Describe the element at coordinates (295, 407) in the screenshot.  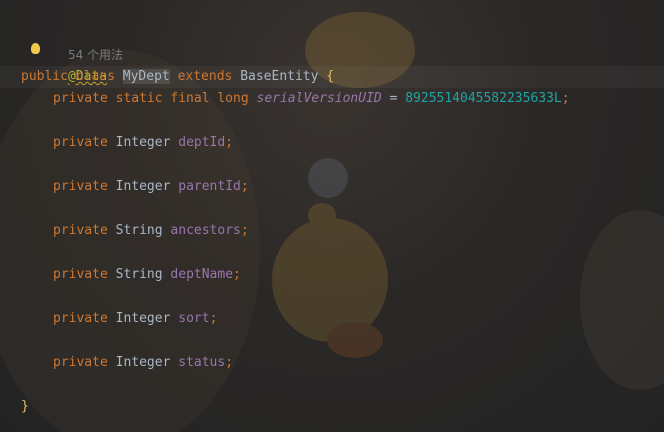
I see `close-brace-line: }` at that location.